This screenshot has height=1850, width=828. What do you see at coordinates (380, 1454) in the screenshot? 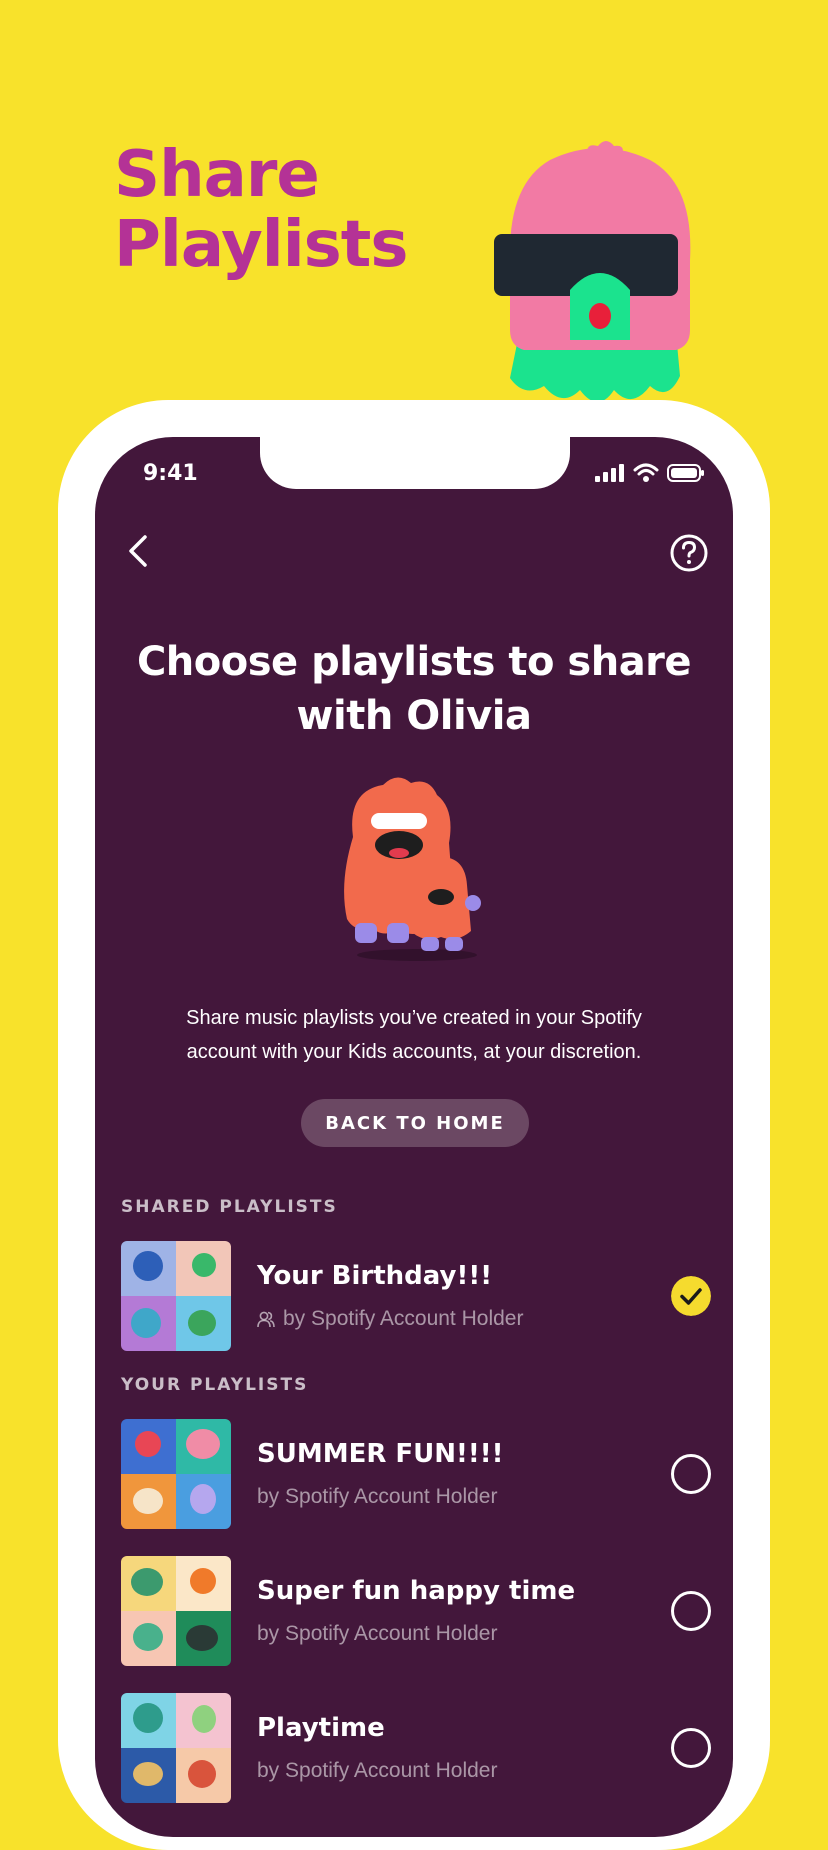
I see `playlist-name: SUMMER FUN!!!!` at bounding box center [380, 1454].